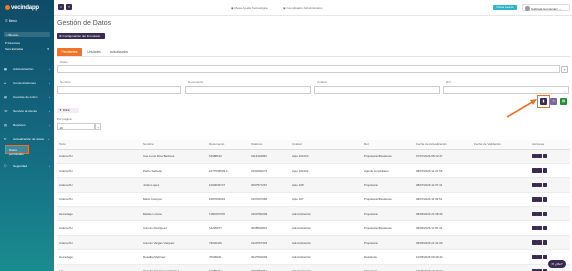 This screenshot has width=572, height=271. I want to click on columns-button: ≡, so click(553, 101).